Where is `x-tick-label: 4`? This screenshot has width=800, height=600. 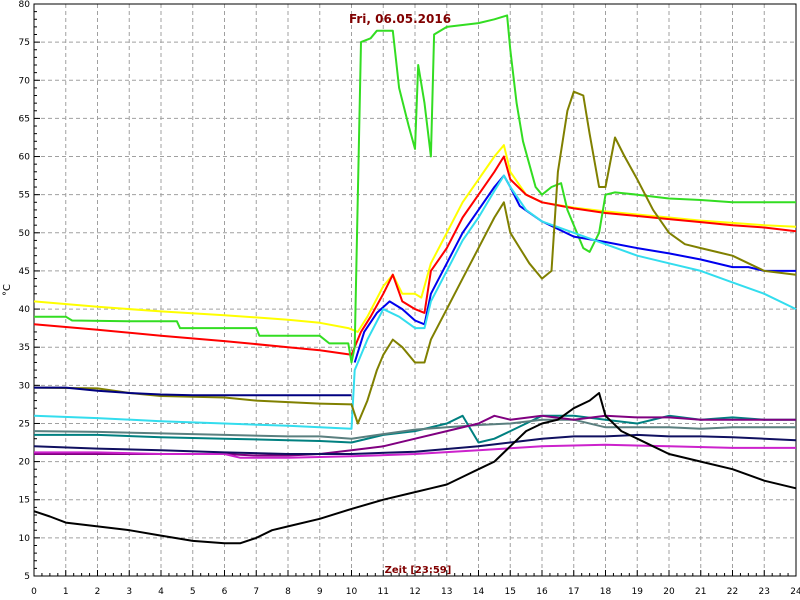 x-tick-label: 4 is located at coordinates (161, 592).